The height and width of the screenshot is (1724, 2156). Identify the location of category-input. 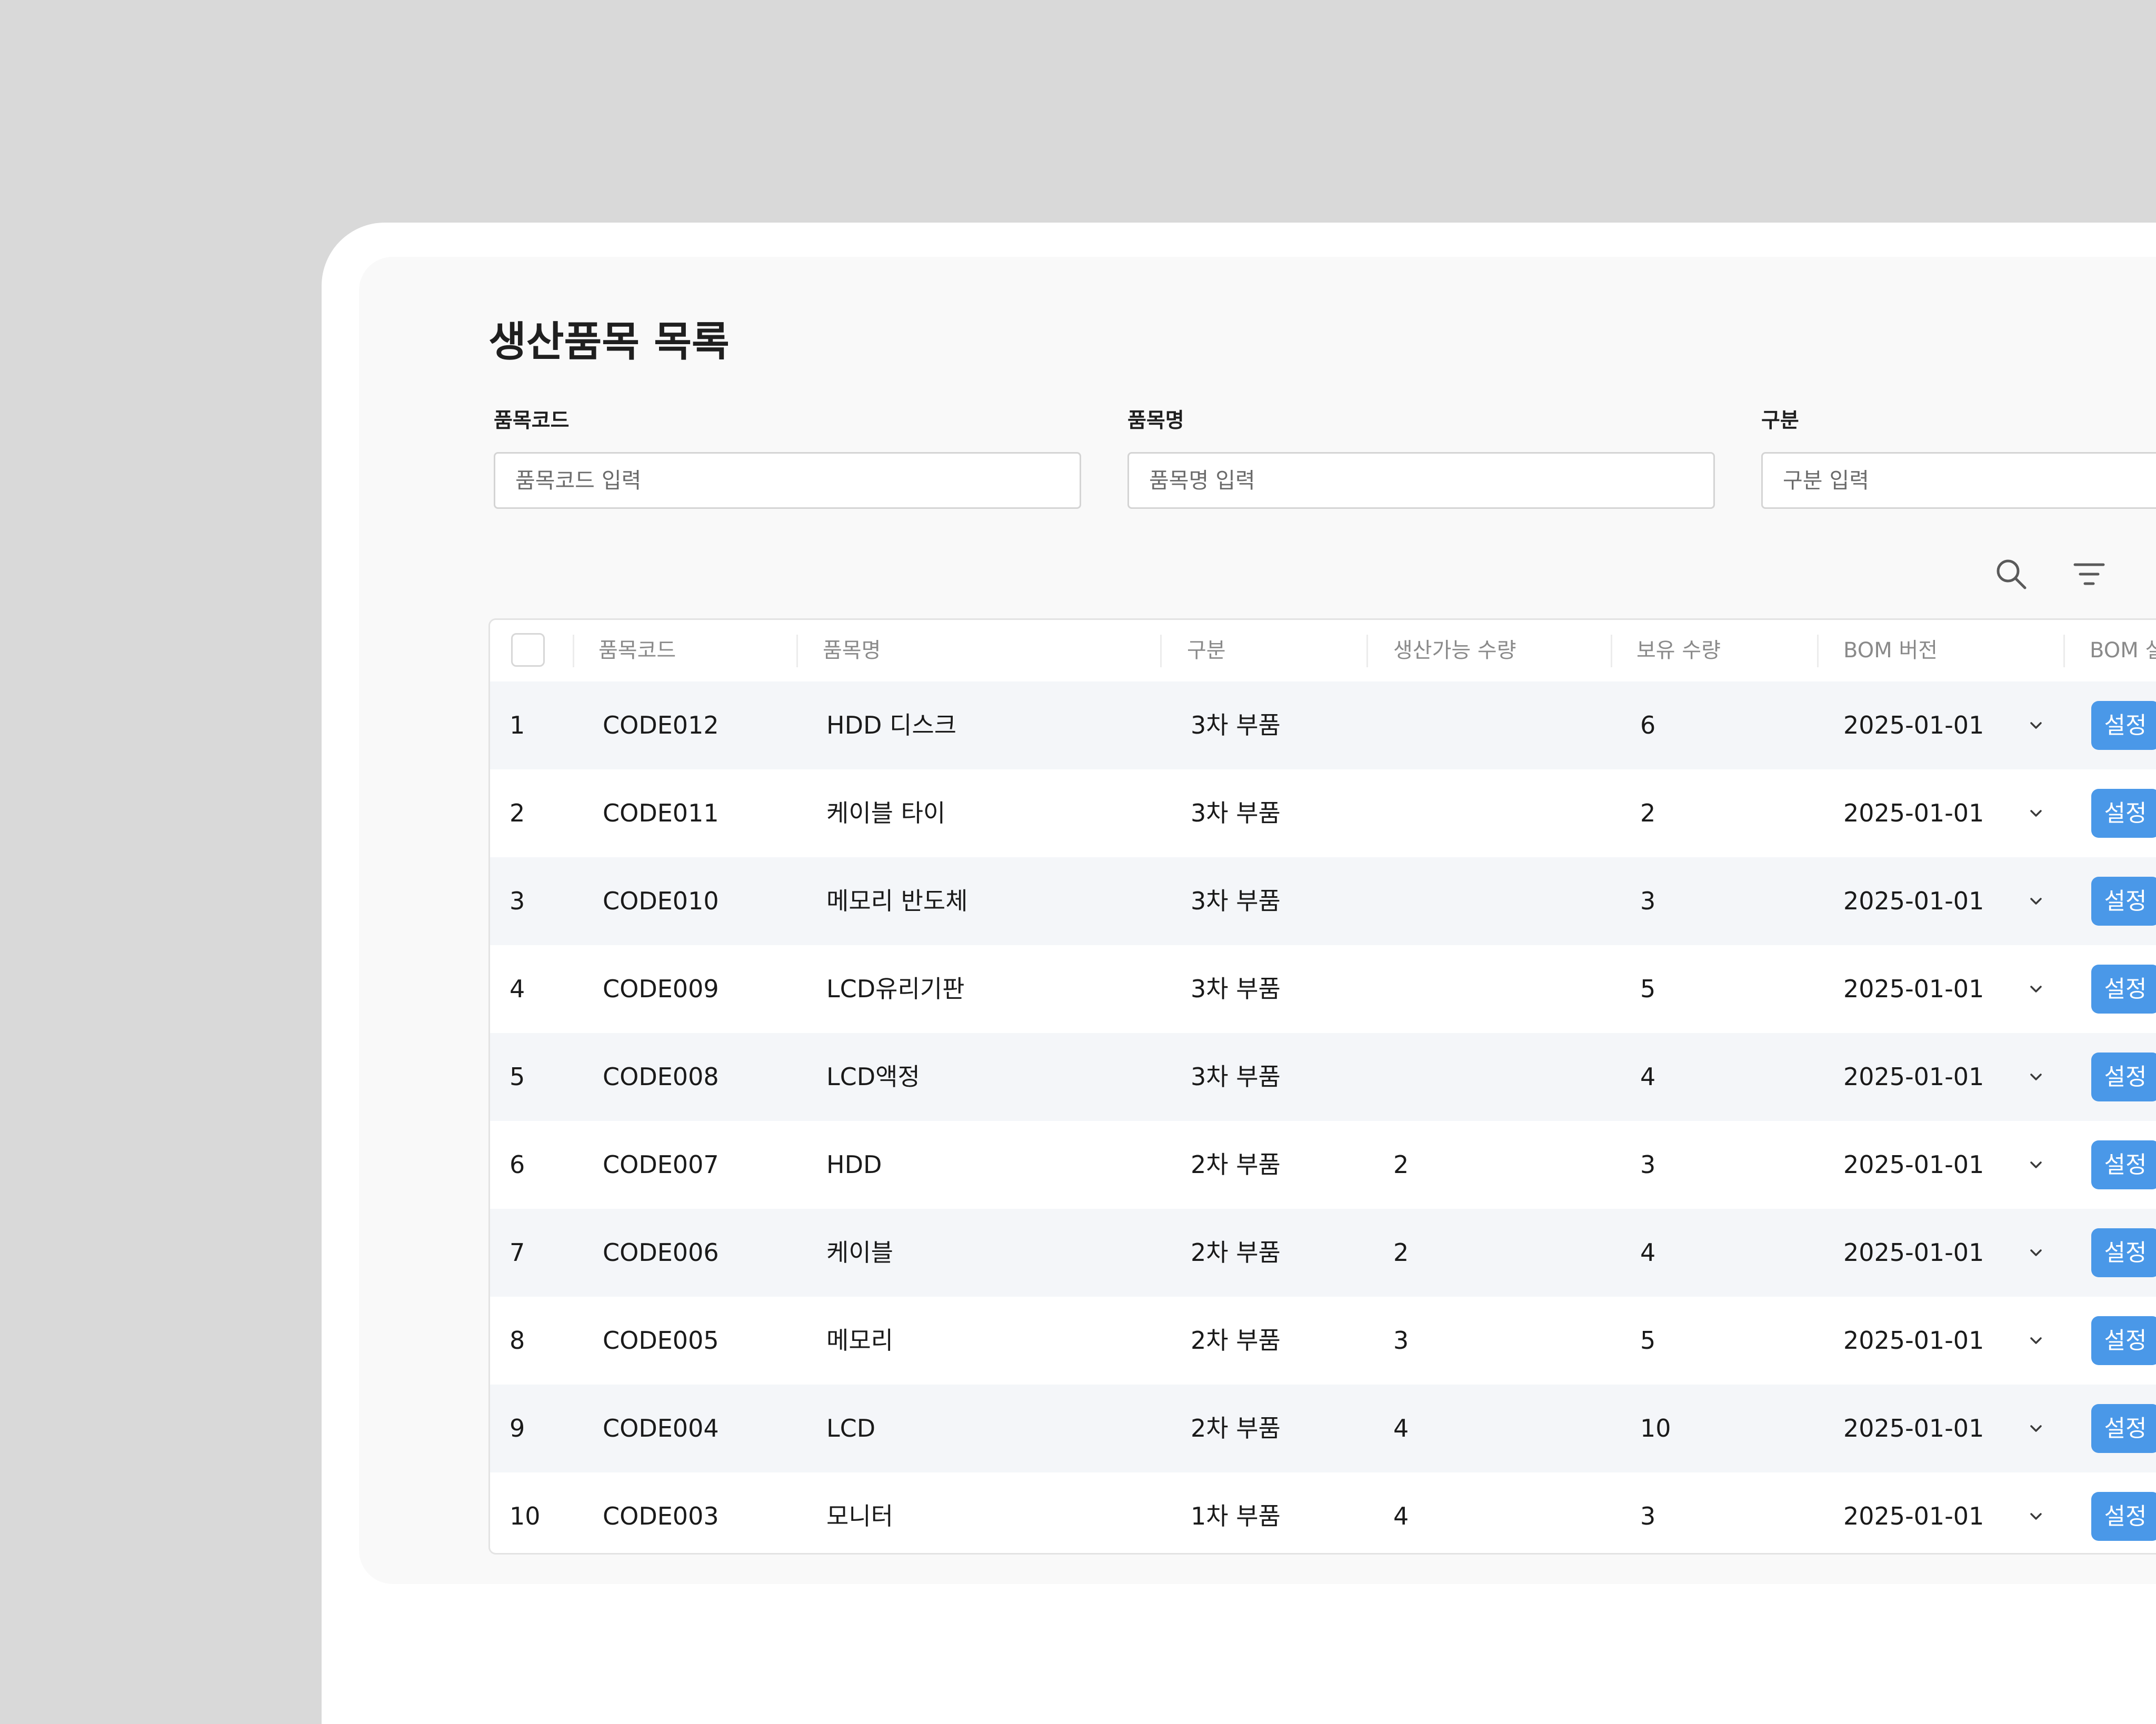
(1958, 481).